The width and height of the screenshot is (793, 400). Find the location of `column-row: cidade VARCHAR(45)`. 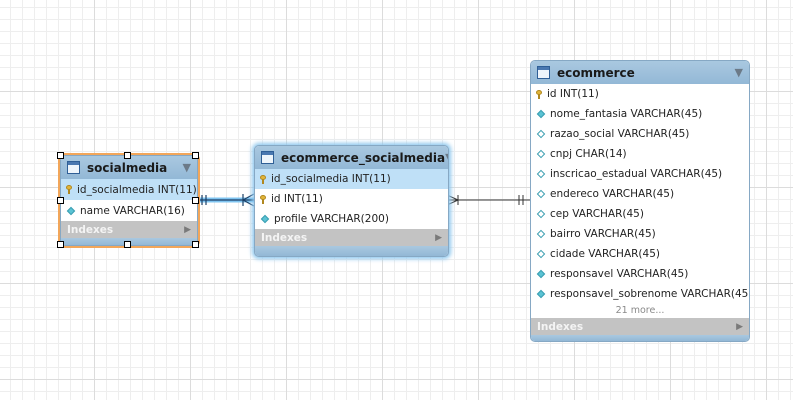

column-row: cidade VARCHAR(45) is located at coordinates (640, 254).